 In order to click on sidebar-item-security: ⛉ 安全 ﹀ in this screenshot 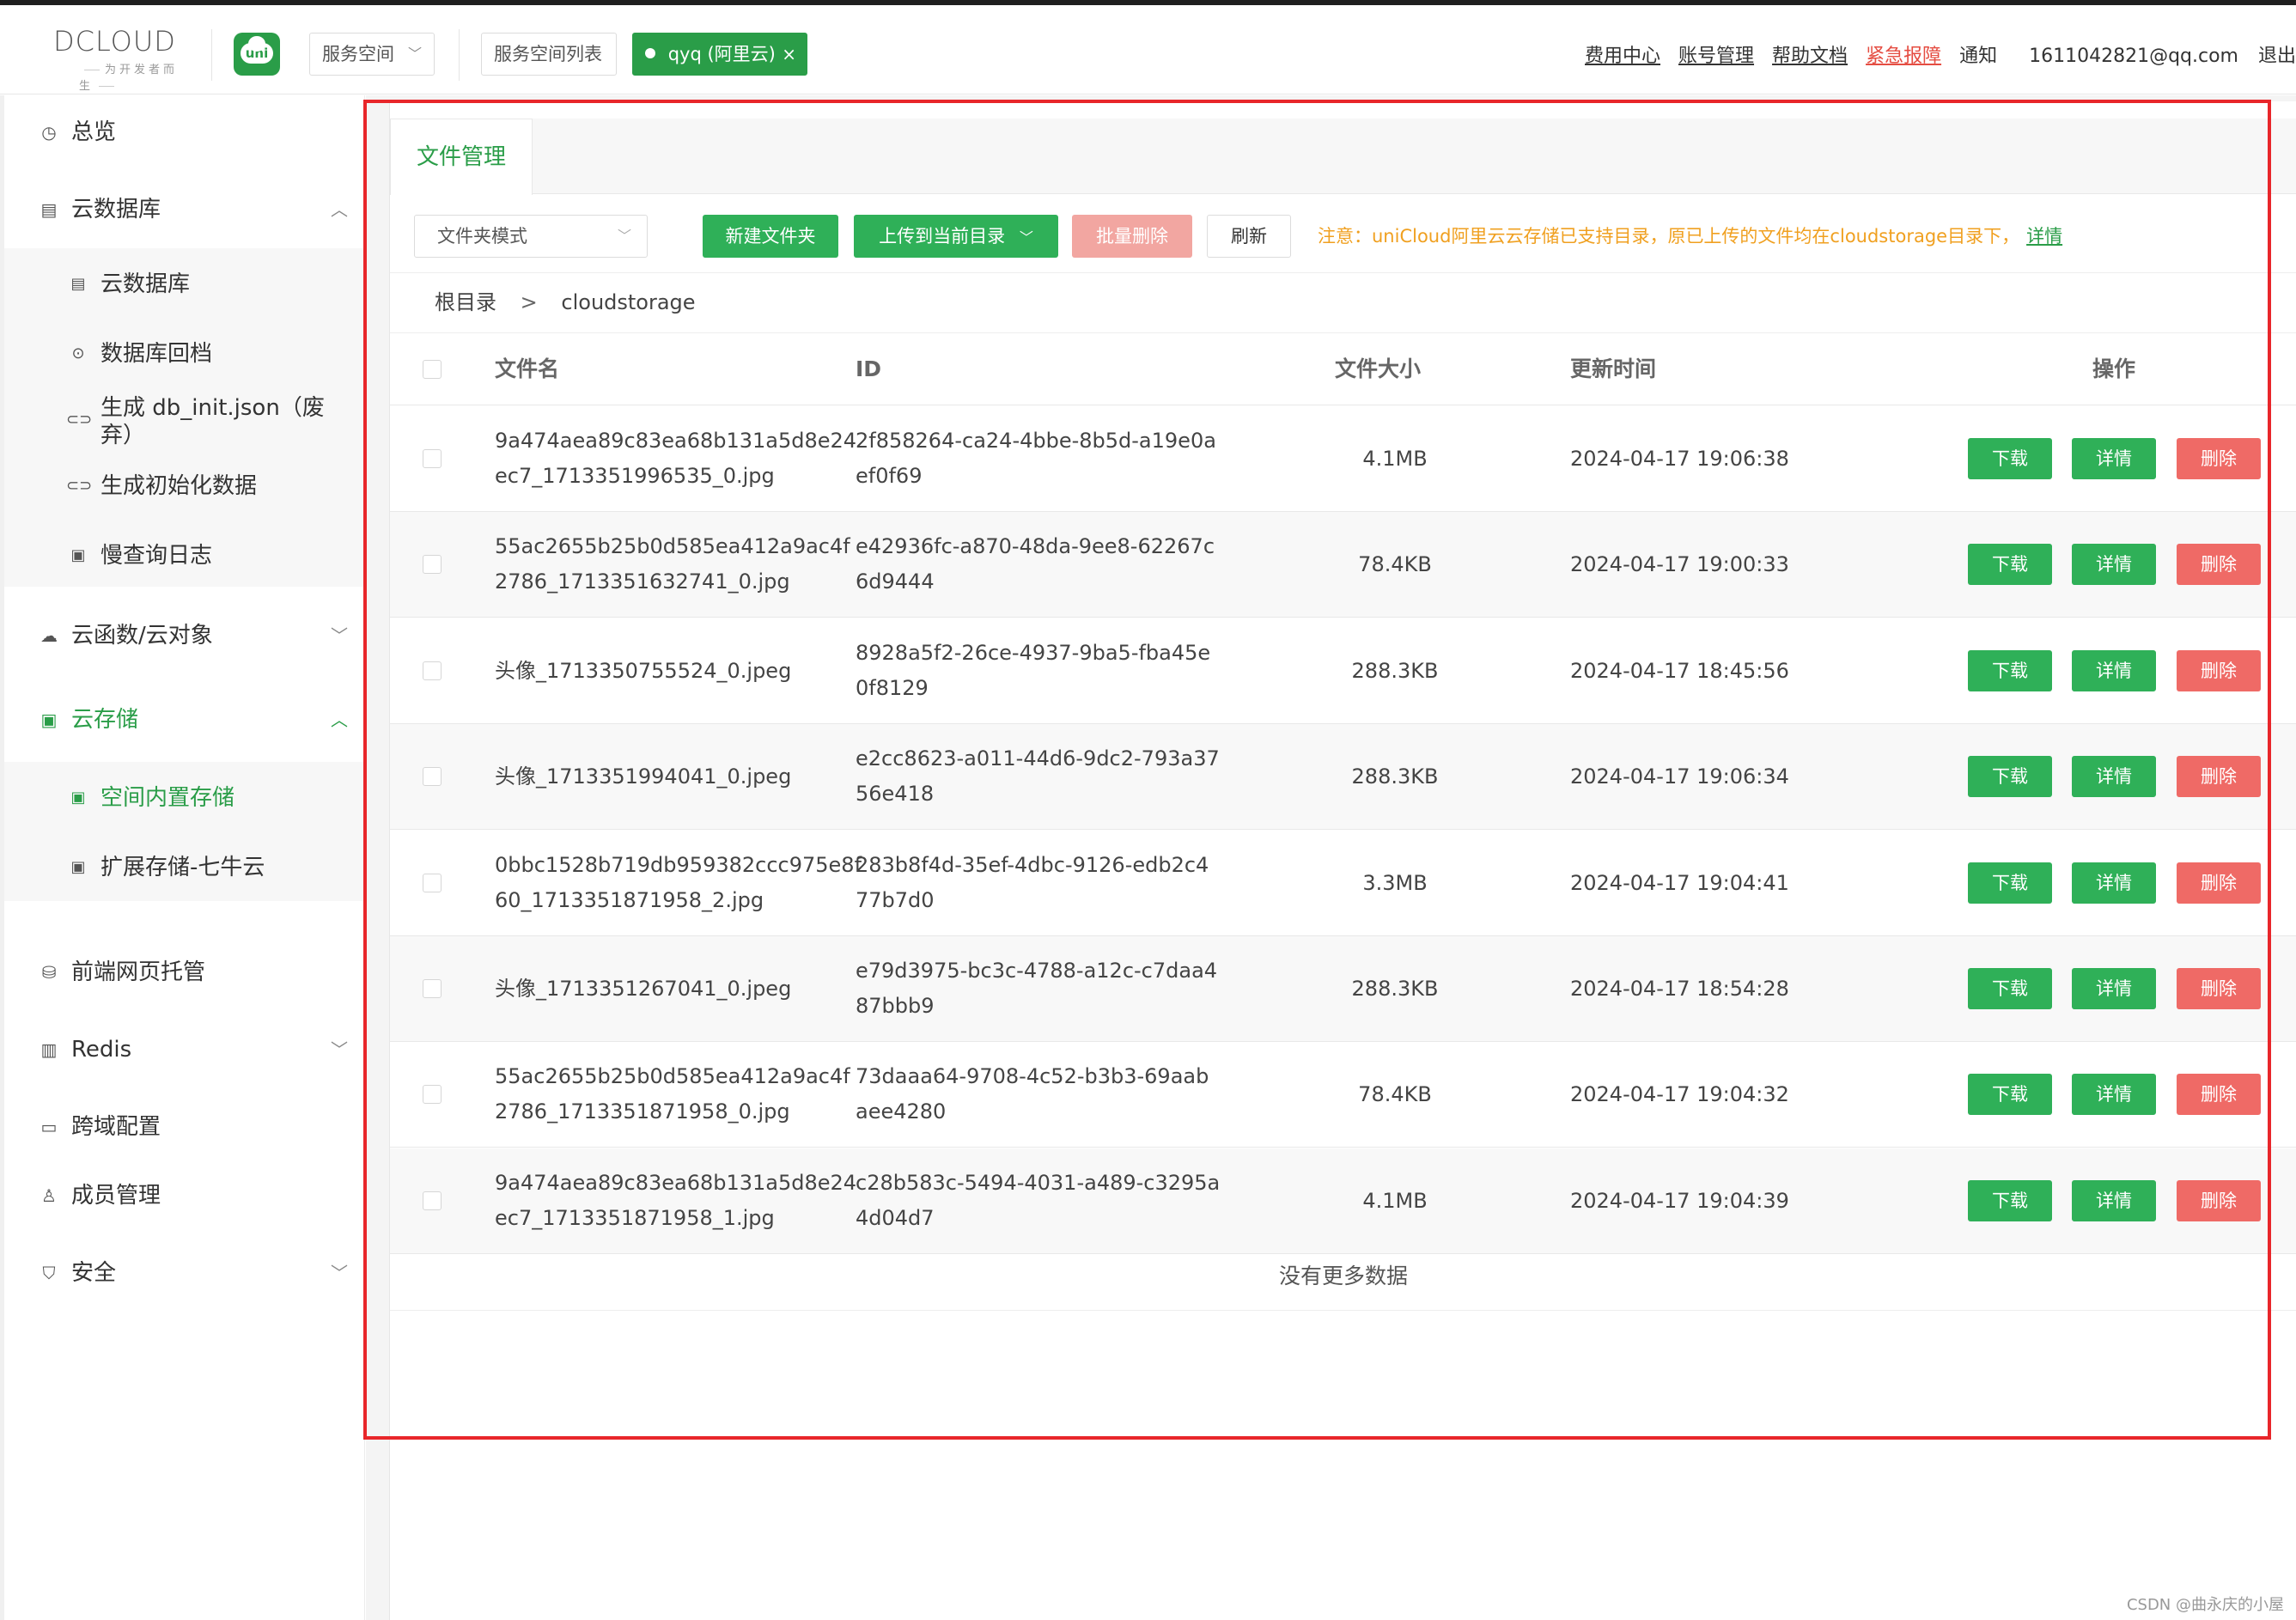, I will do `click(183, 1273)`.